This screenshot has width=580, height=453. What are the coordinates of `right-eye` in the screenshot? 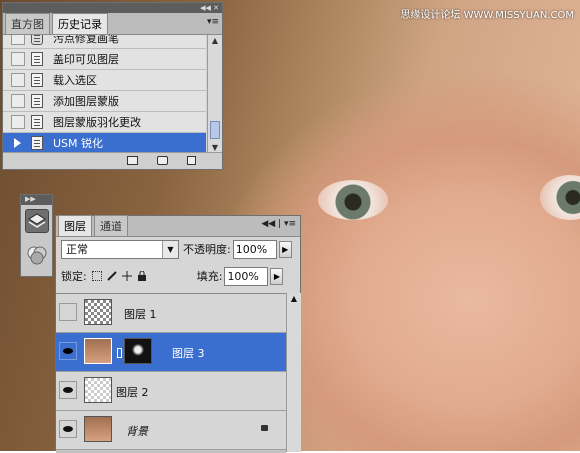 It's located at (560, 197).